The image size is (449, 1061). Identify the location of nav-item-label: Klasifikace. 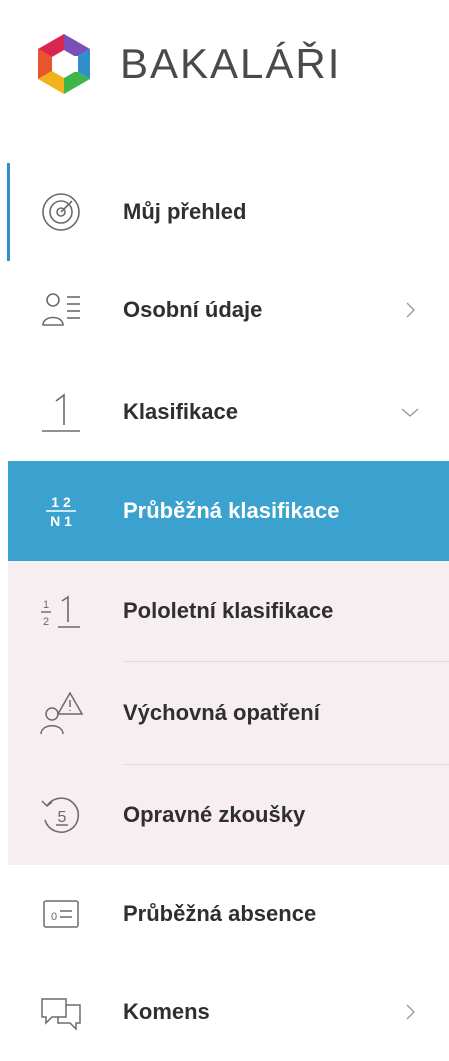
(180, 411).